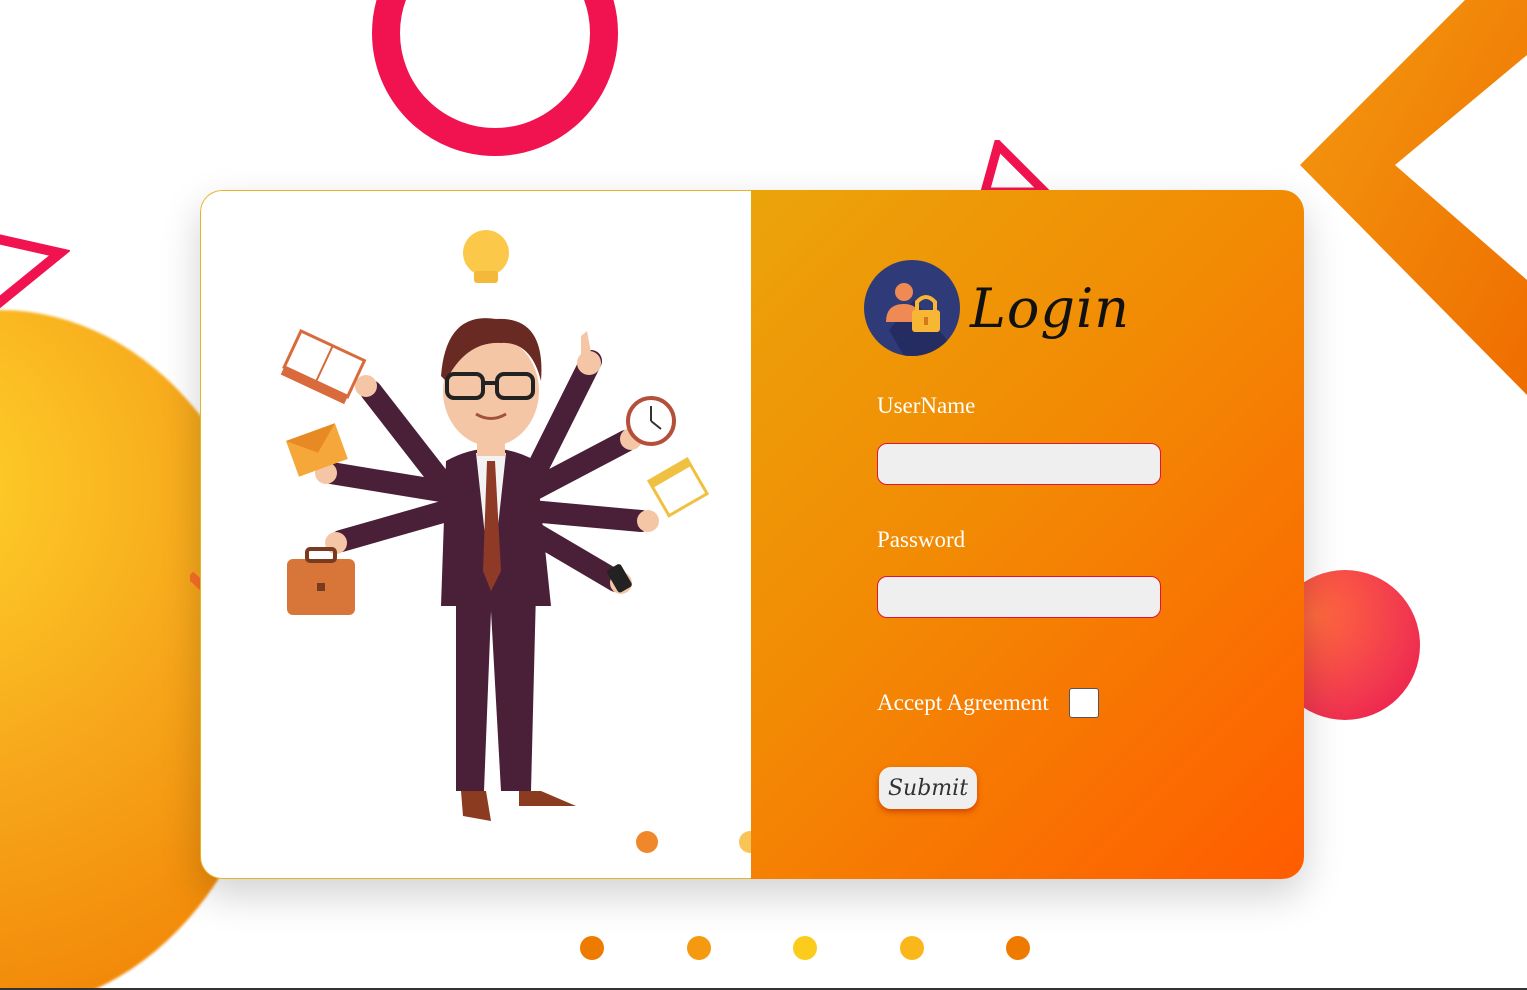 The image size is (1527, 990). What do you see at coordinates (321, 581) in the screenshot?
I see `briefcase-icon` at bounding box center [321, 581].